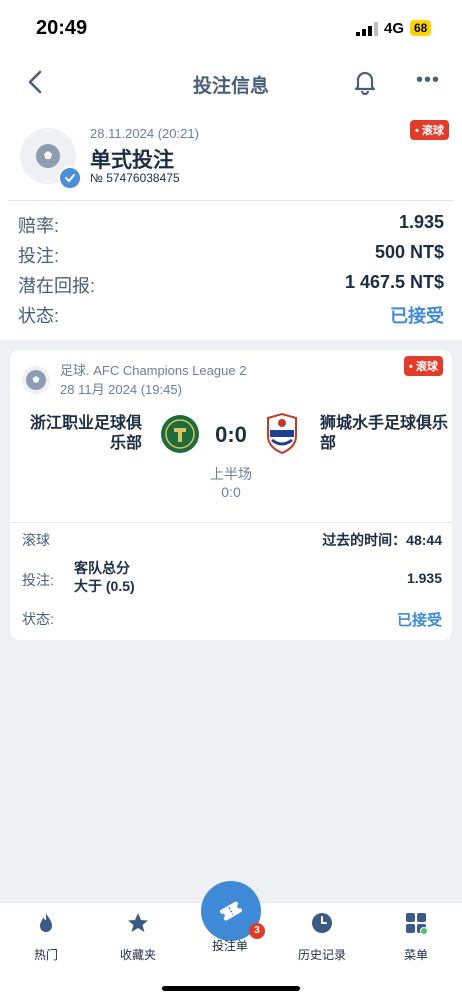 Image resolution: width=462 pixels, height=1001 pixels. I want to click on page-title: 投注信息, so click(230, 86).